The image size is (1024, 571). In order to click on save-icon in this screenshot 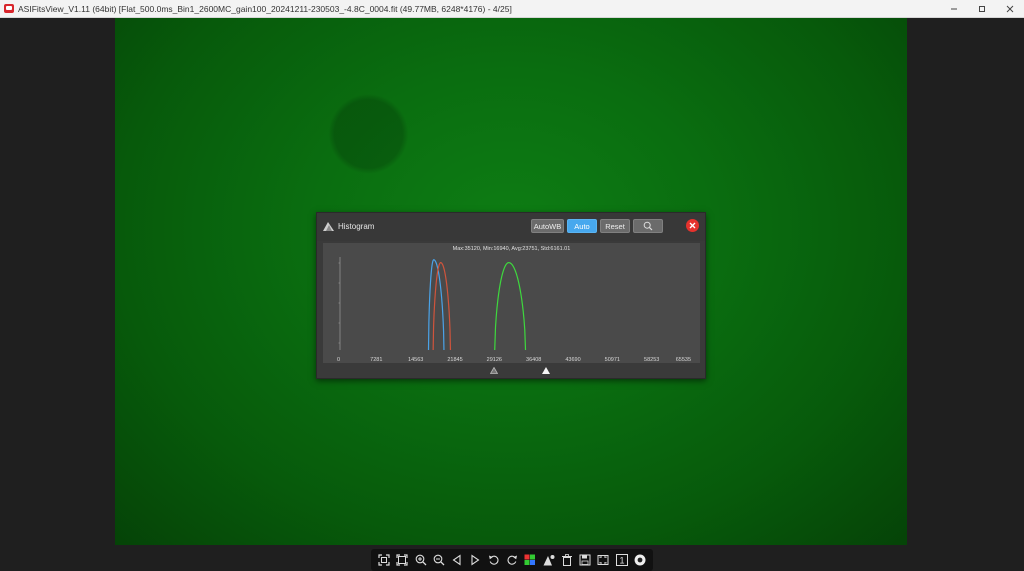, I will do `click(585, 560)`.